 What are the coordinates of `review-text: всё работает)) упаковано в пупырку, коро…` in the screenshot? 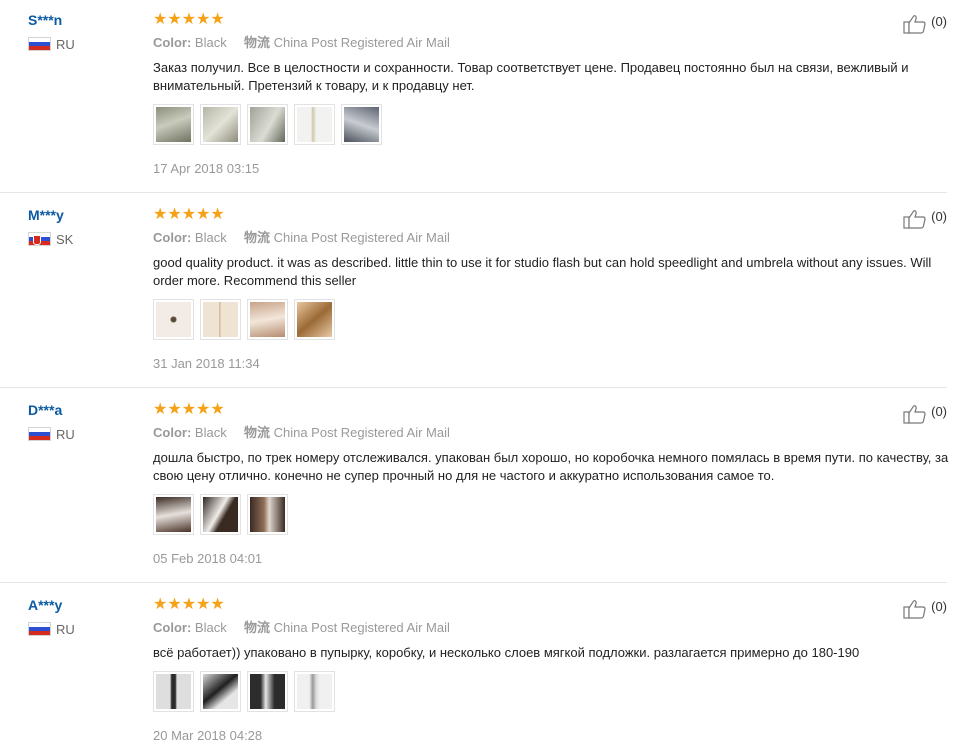 It's located at (506, 652).